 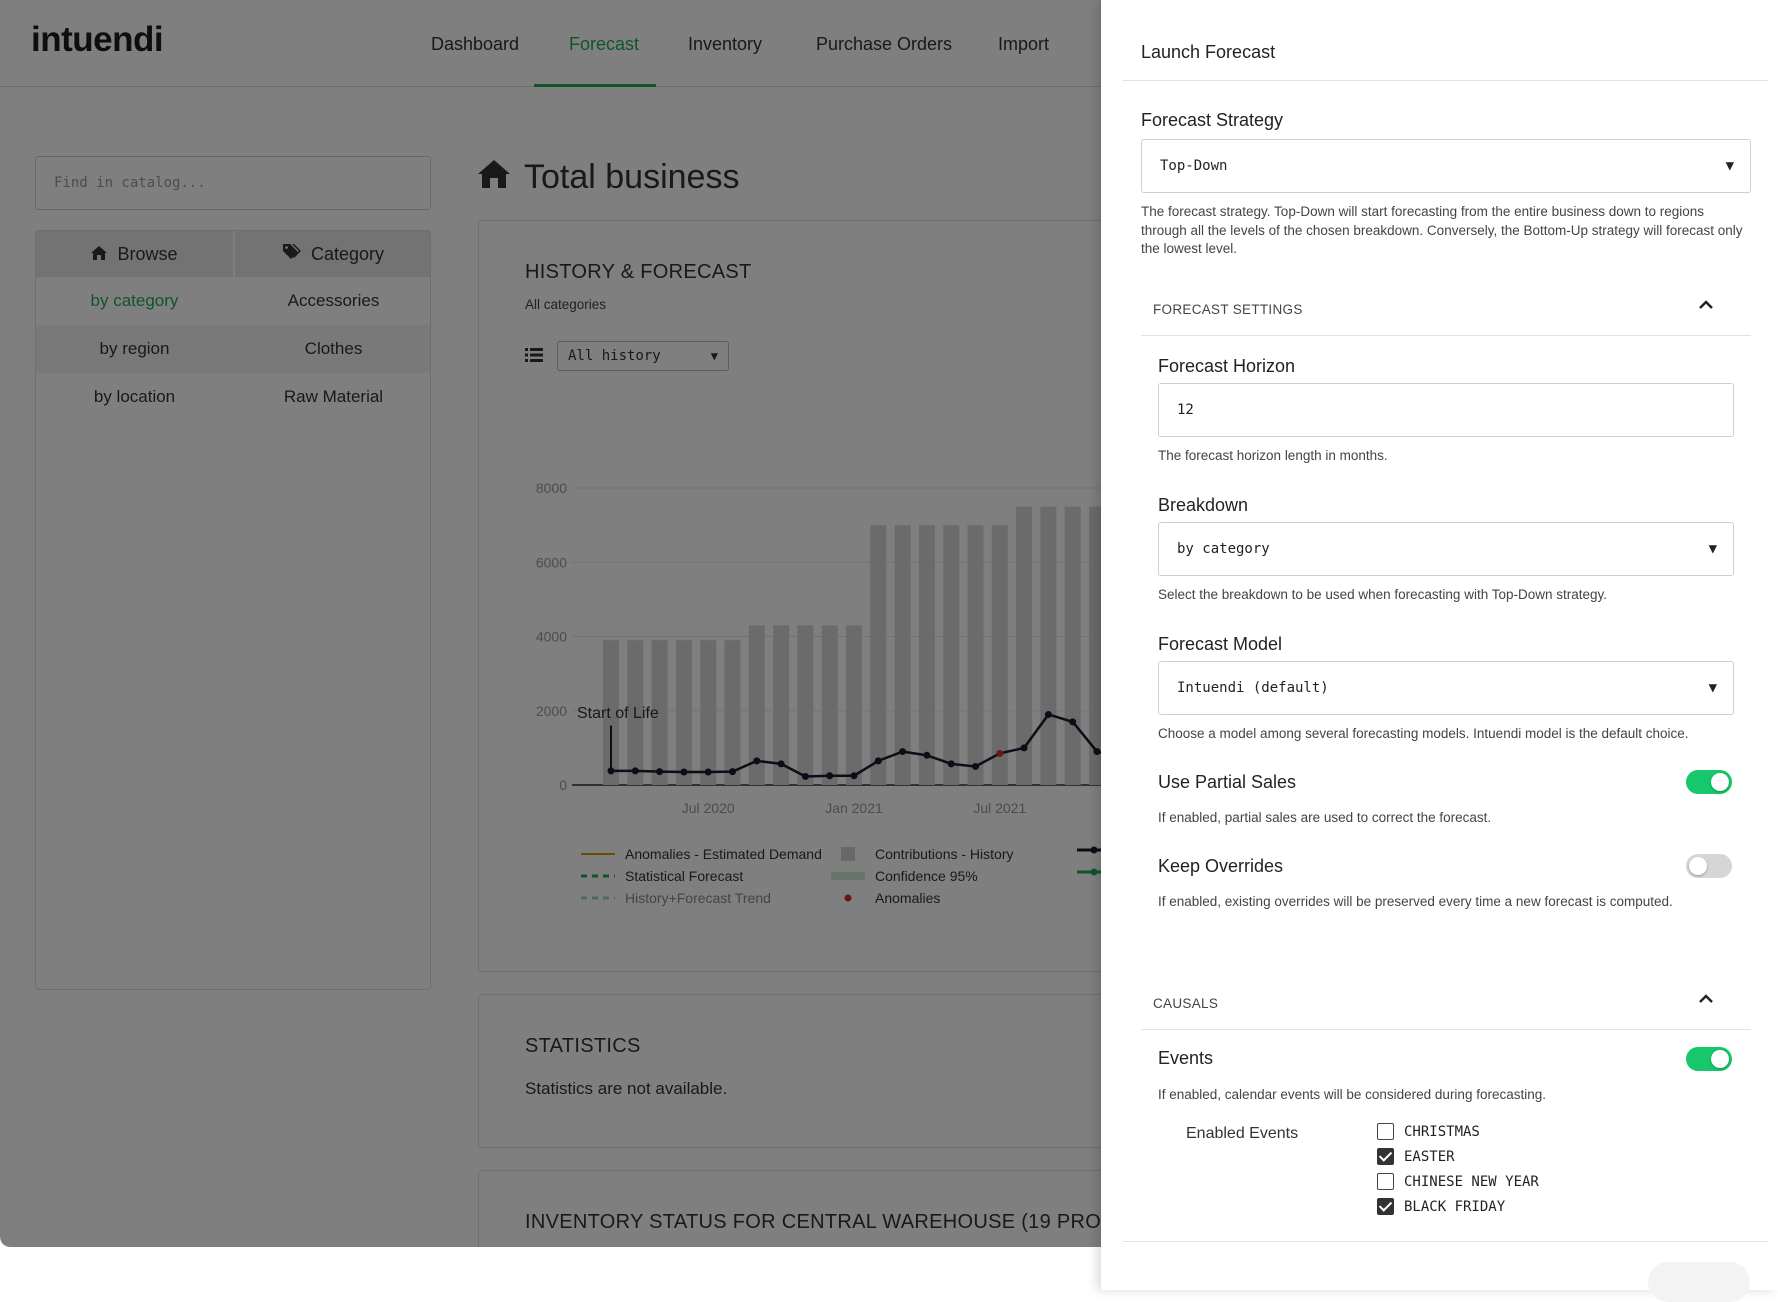 What do you see at coordinates (1186, 1058) in the screenshot?
I see `events-label: Events` at bounding box center [1186, 1058].